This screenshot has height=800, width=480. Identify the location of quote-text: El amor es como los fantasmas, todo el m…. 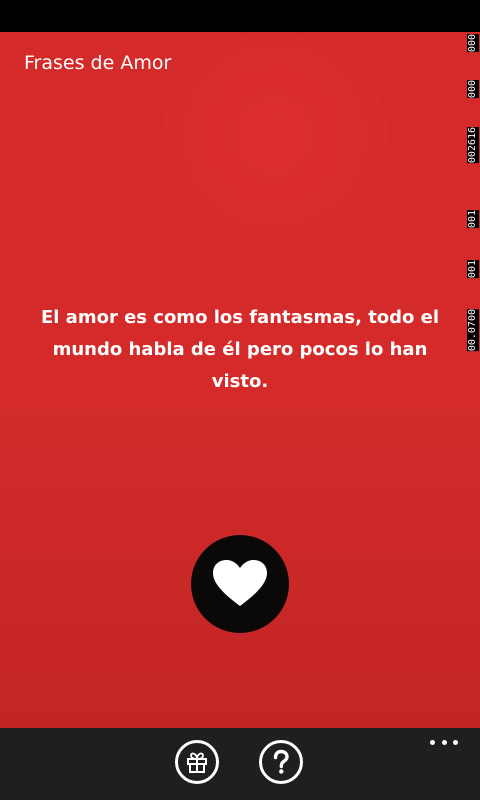
(240, 349).